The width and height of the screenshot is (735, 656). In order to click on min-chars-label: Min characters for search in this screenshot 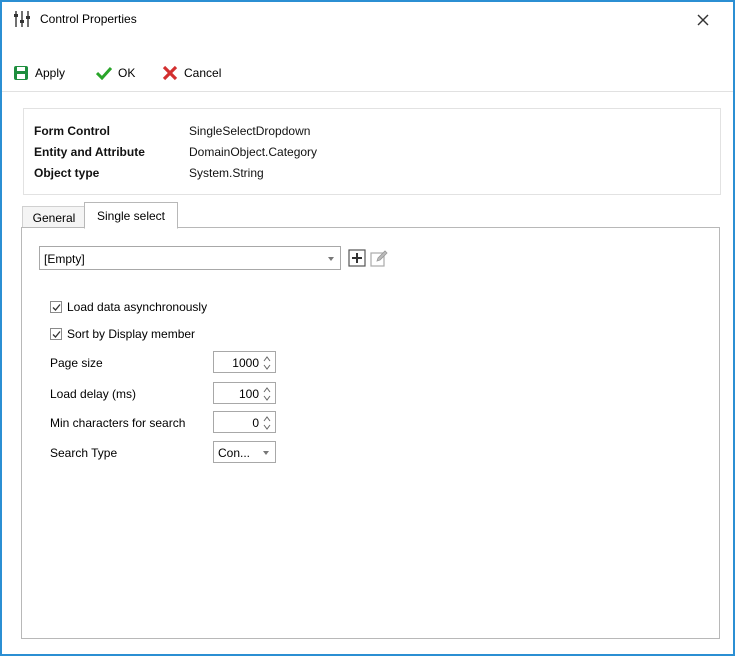, I will do `click(118, 423)`.